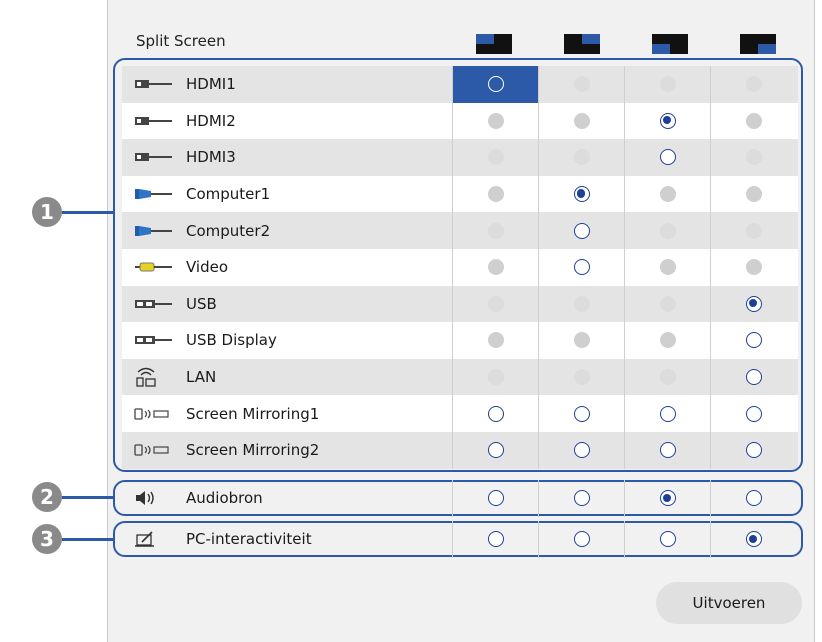 This screenshot has width=822, height=642. I want to click on source-label: Audiobron, so click(224, 498).